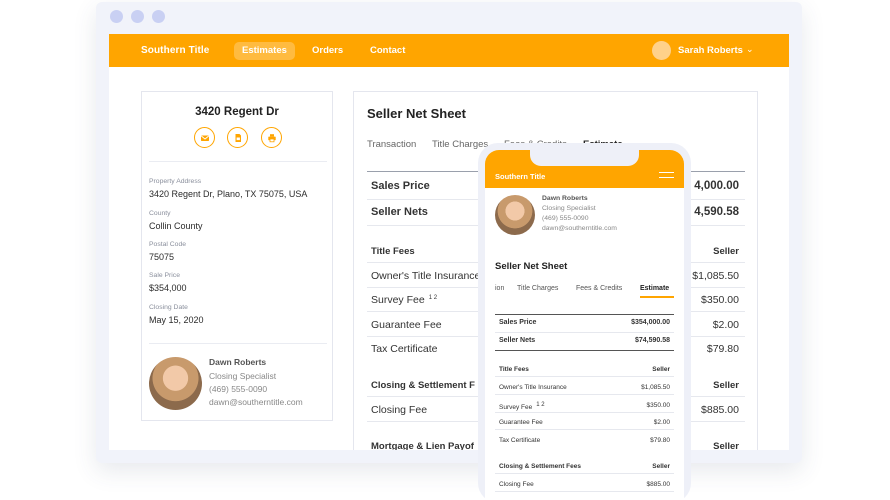 The height and width of the screenshot is (500, 890). What do you see at coordinates (661, 50) in the screenshot?
I see `user-avatar` at bounding box center [661, 50].